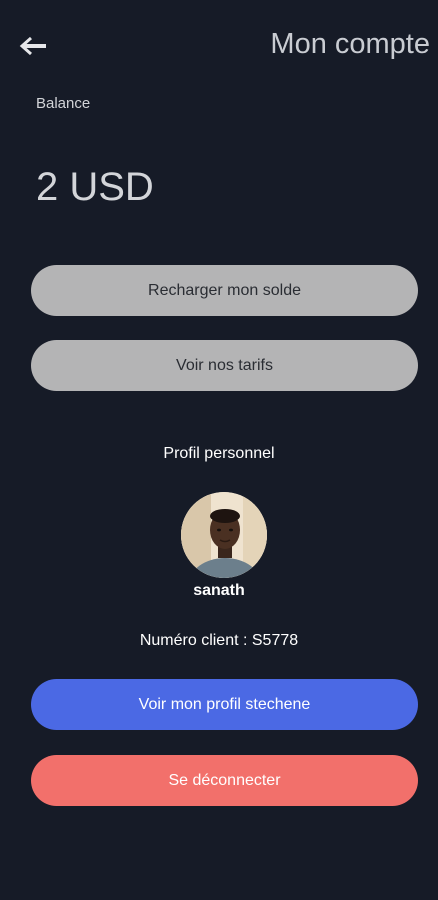  I want to click on profile-section-title: Profil personnel, so click(219, 453).